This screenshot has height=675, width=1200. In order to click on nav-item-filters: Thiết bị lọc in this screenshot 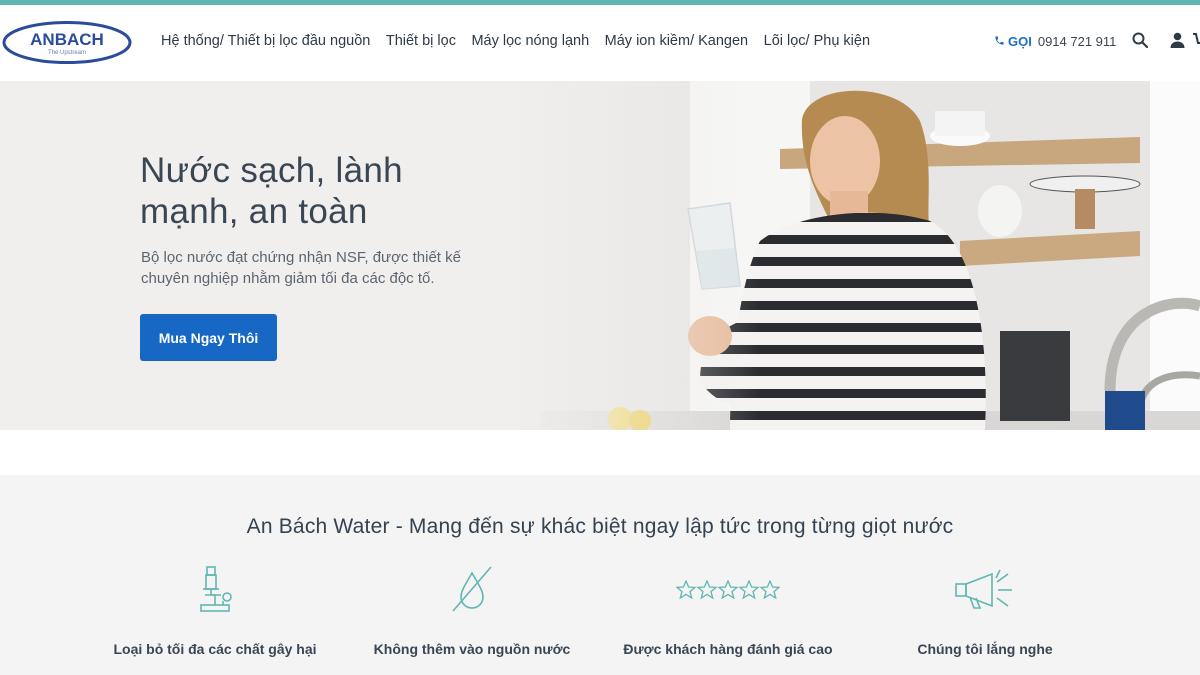, I will do `click(421, 41)`.